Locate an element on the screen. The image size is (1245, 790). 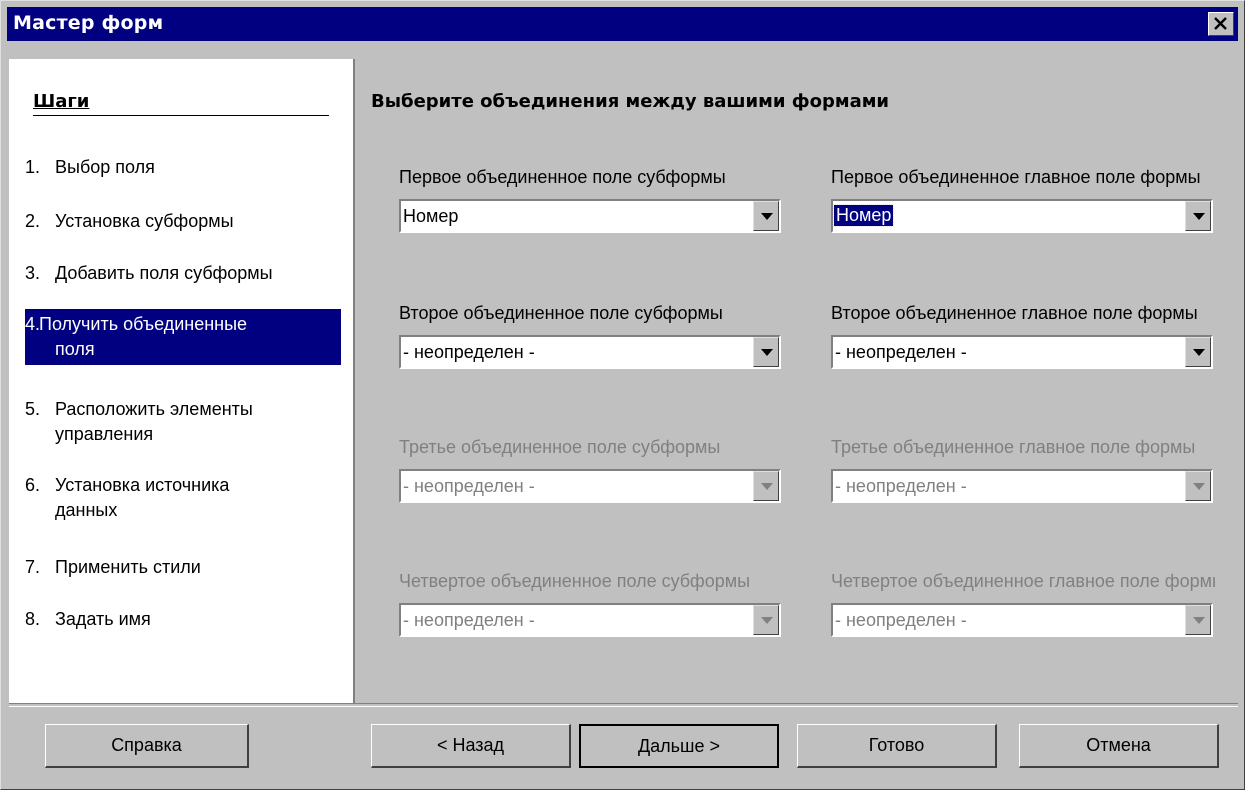
step-label: Установка источника is located at coordinates (142, 485).